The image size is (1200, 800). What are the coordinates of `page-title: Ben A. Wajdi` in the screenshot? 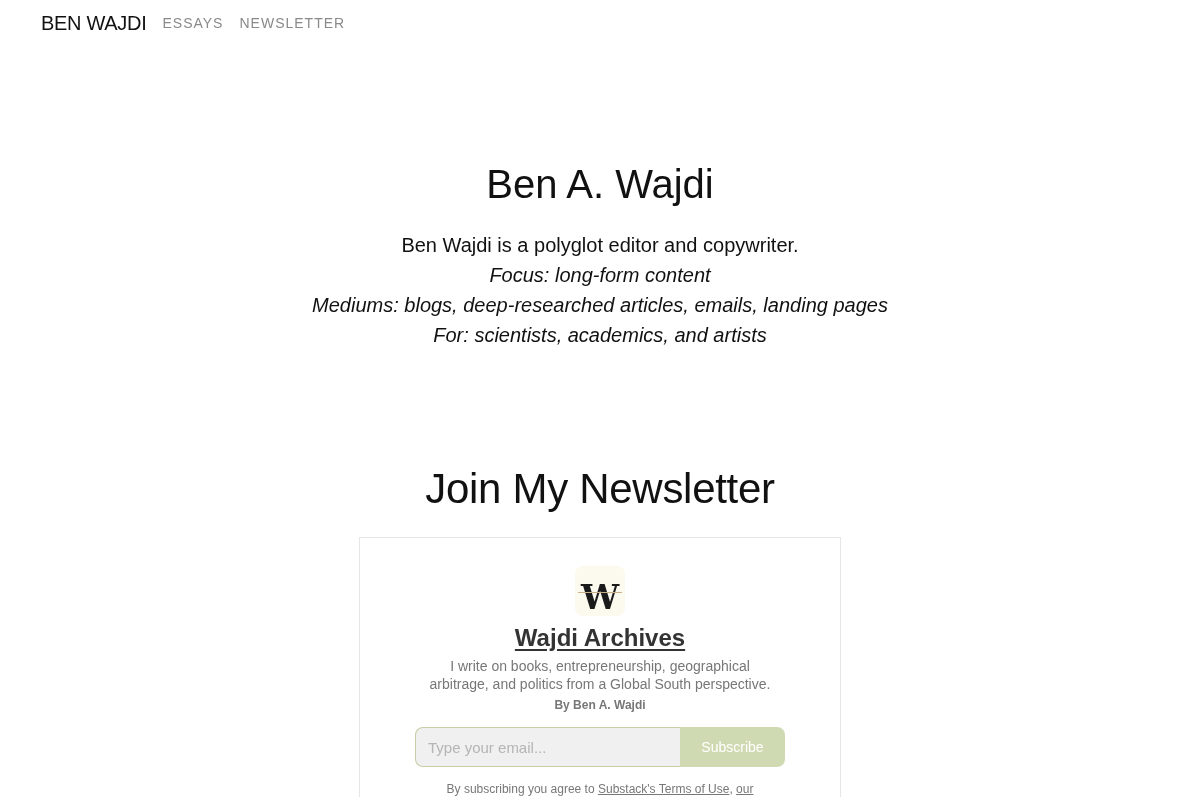 It's located at (600, 184).